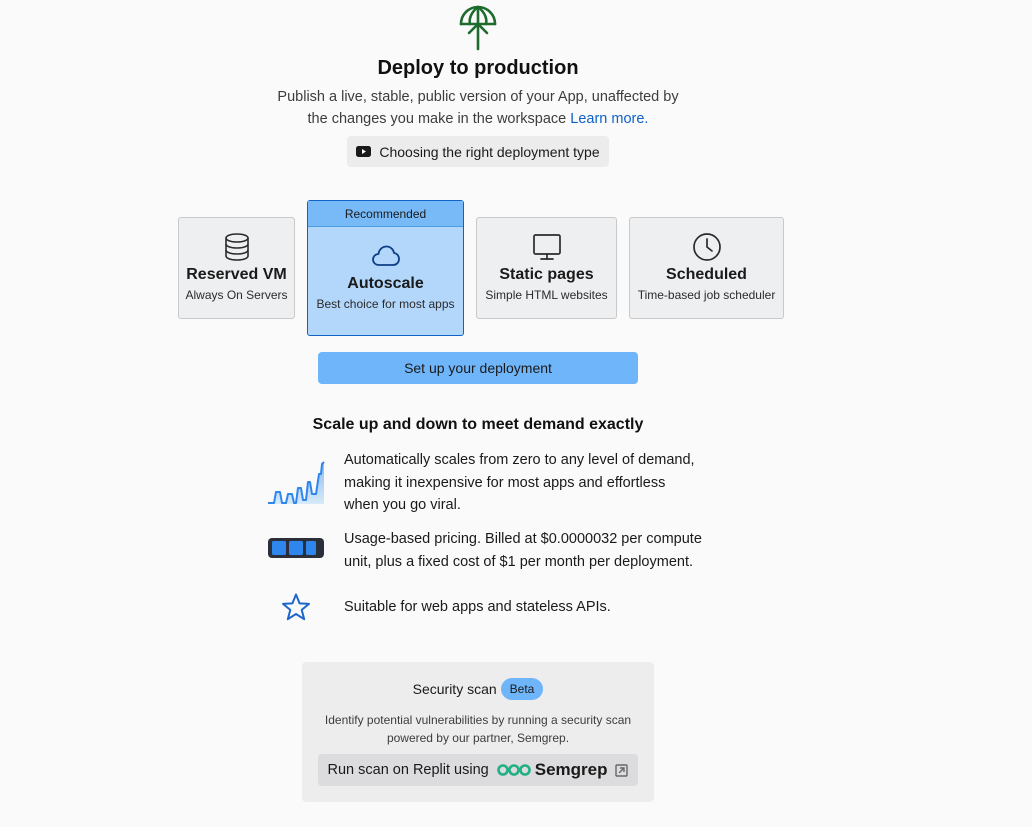 Image resolution: width=1032 pixels, height=827 pixels. Describe the element at coordinates (408, 770) in the screenshot. I see `scan-button-label: Run scan on Replit using` at that location.